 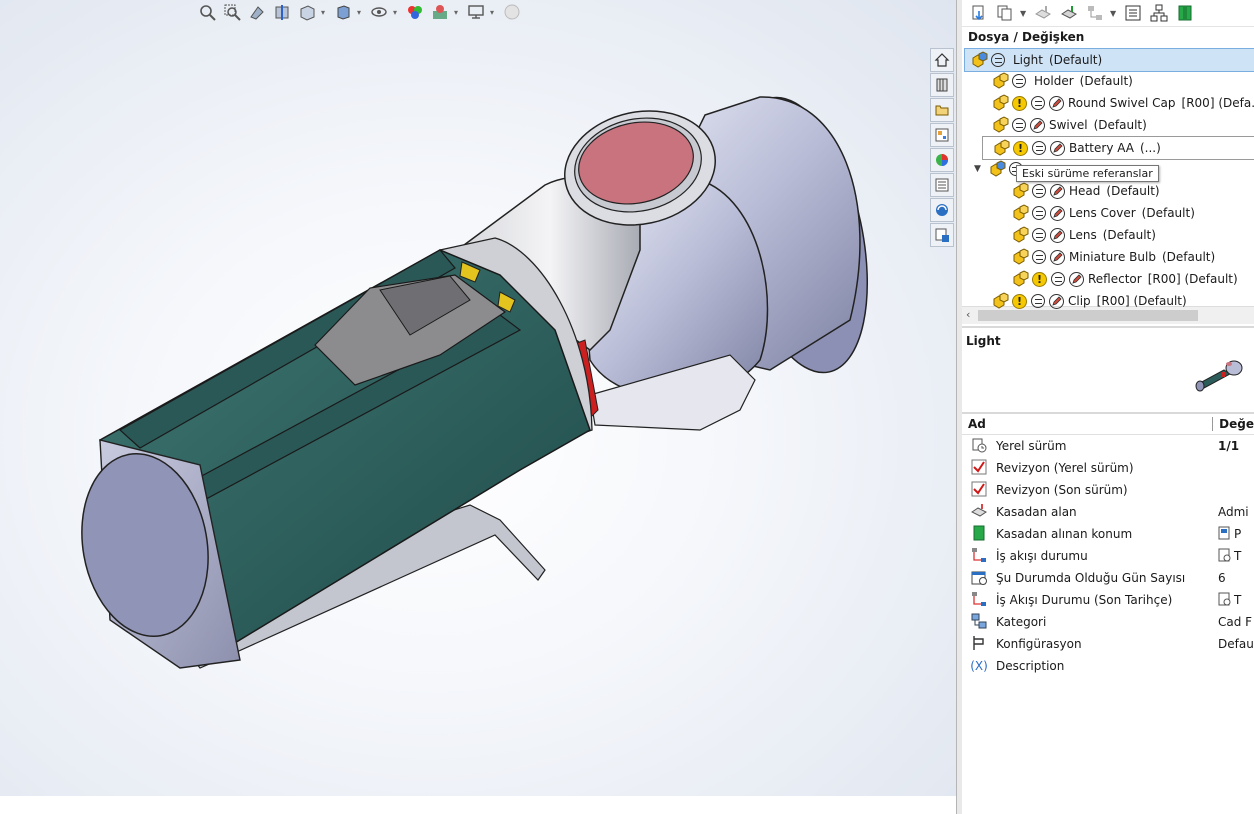 I want to click on variable-row: Kategori Cad F, so click(x=1108, y=622).